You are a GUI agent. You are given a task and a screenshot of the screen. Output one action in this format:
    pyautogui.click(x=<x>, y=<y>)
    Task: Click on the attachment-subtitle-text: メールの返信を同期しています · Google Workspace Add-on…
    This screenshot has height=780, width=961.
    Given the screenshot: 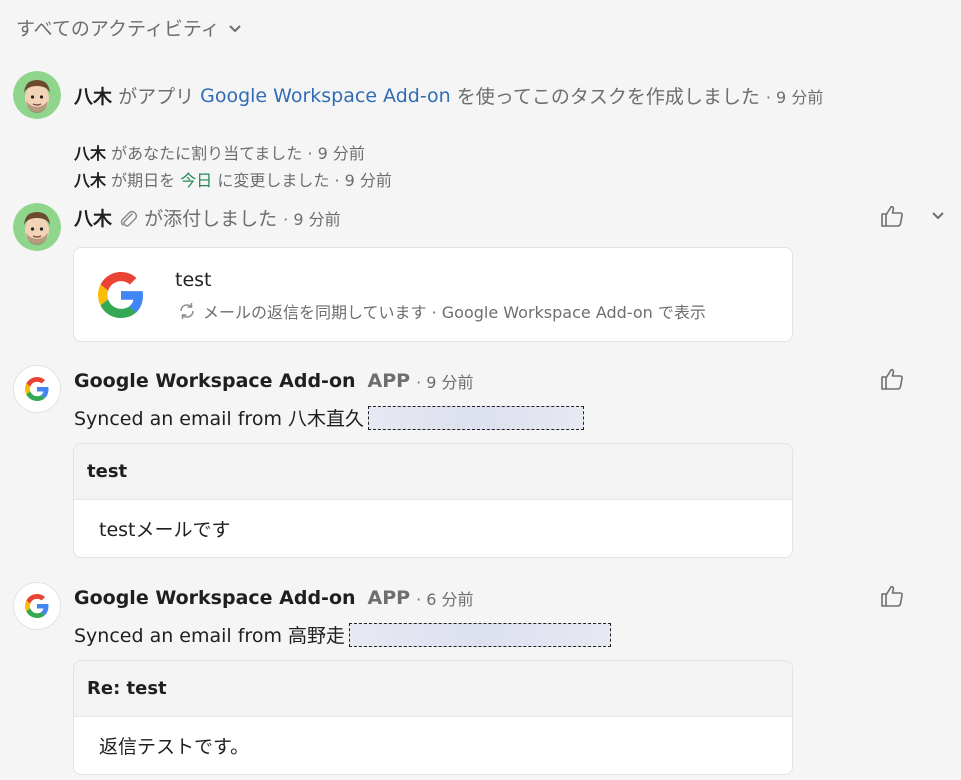 What is the action you would take?
    pyautogui.click(x=454, y=311)
    